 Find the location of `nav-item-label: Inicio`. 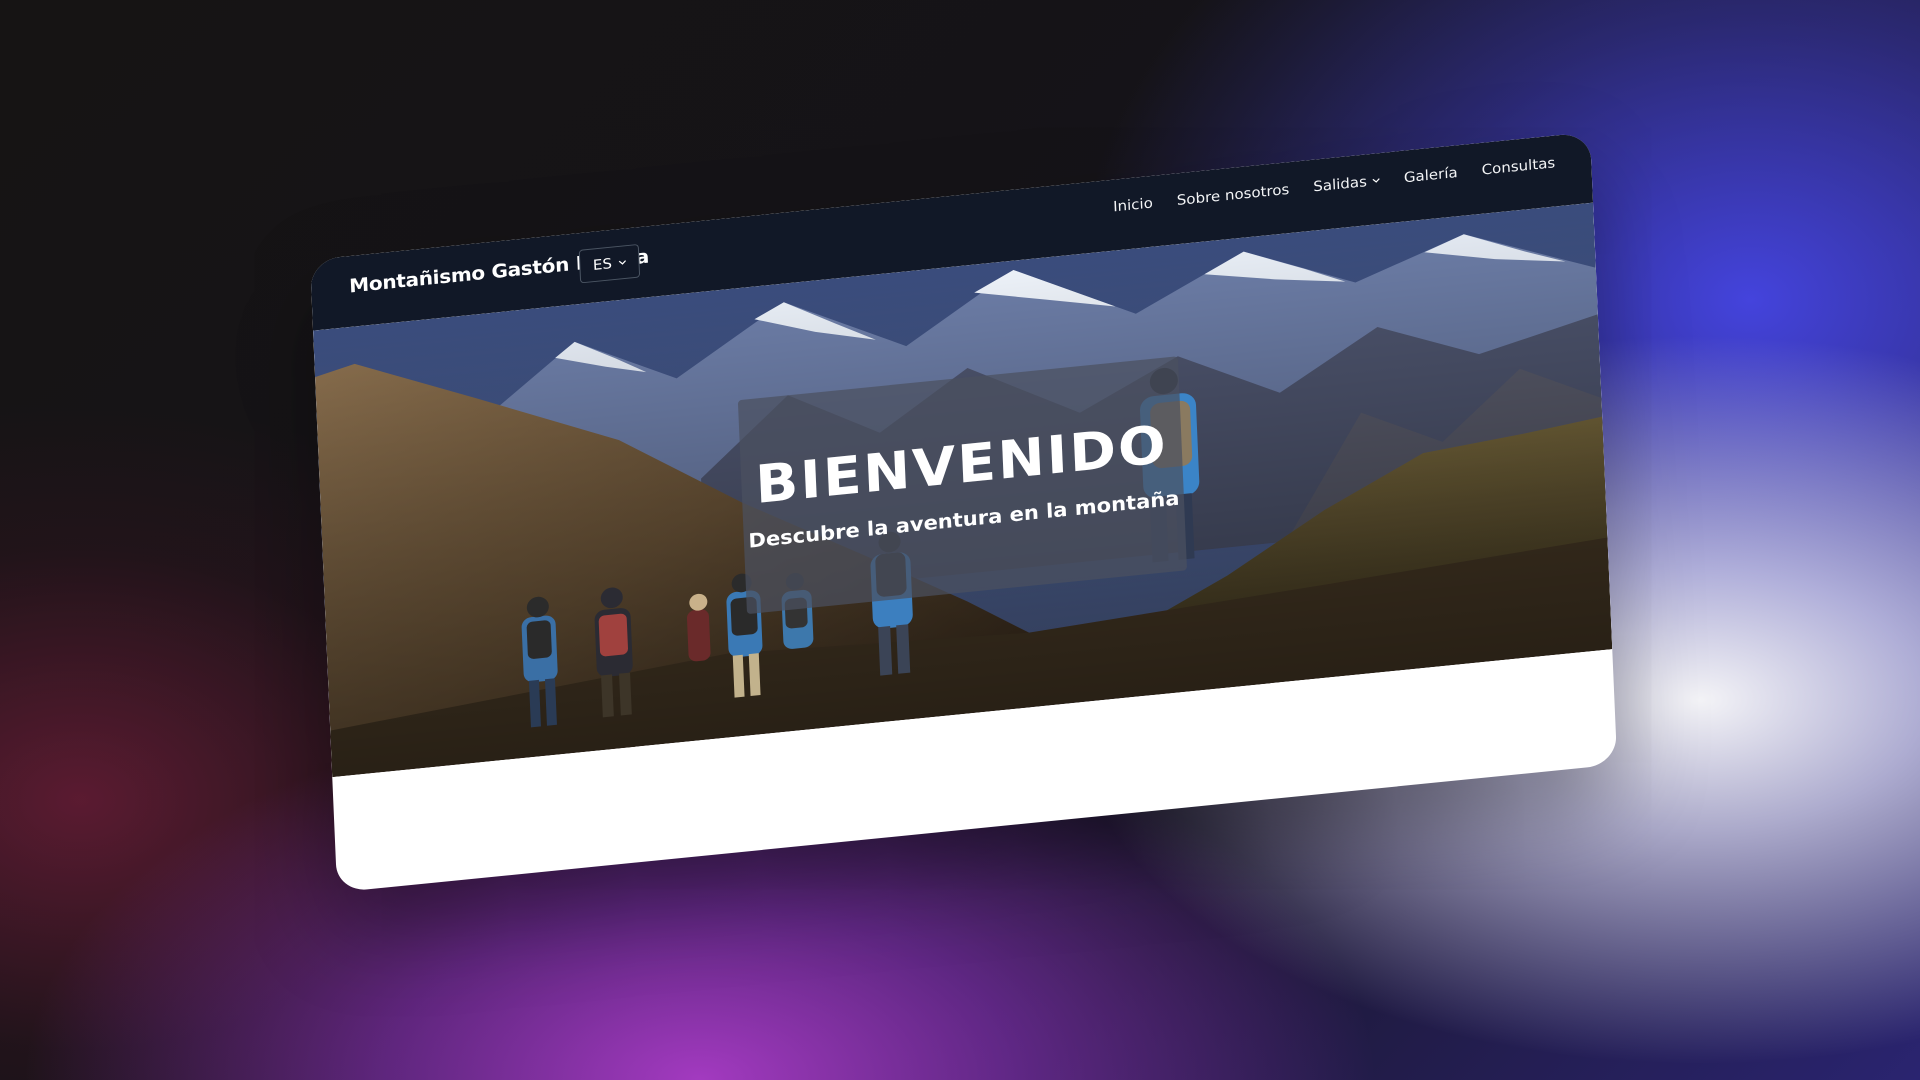

nav-item-label: Inicio is located at coordinates (1133, 205).